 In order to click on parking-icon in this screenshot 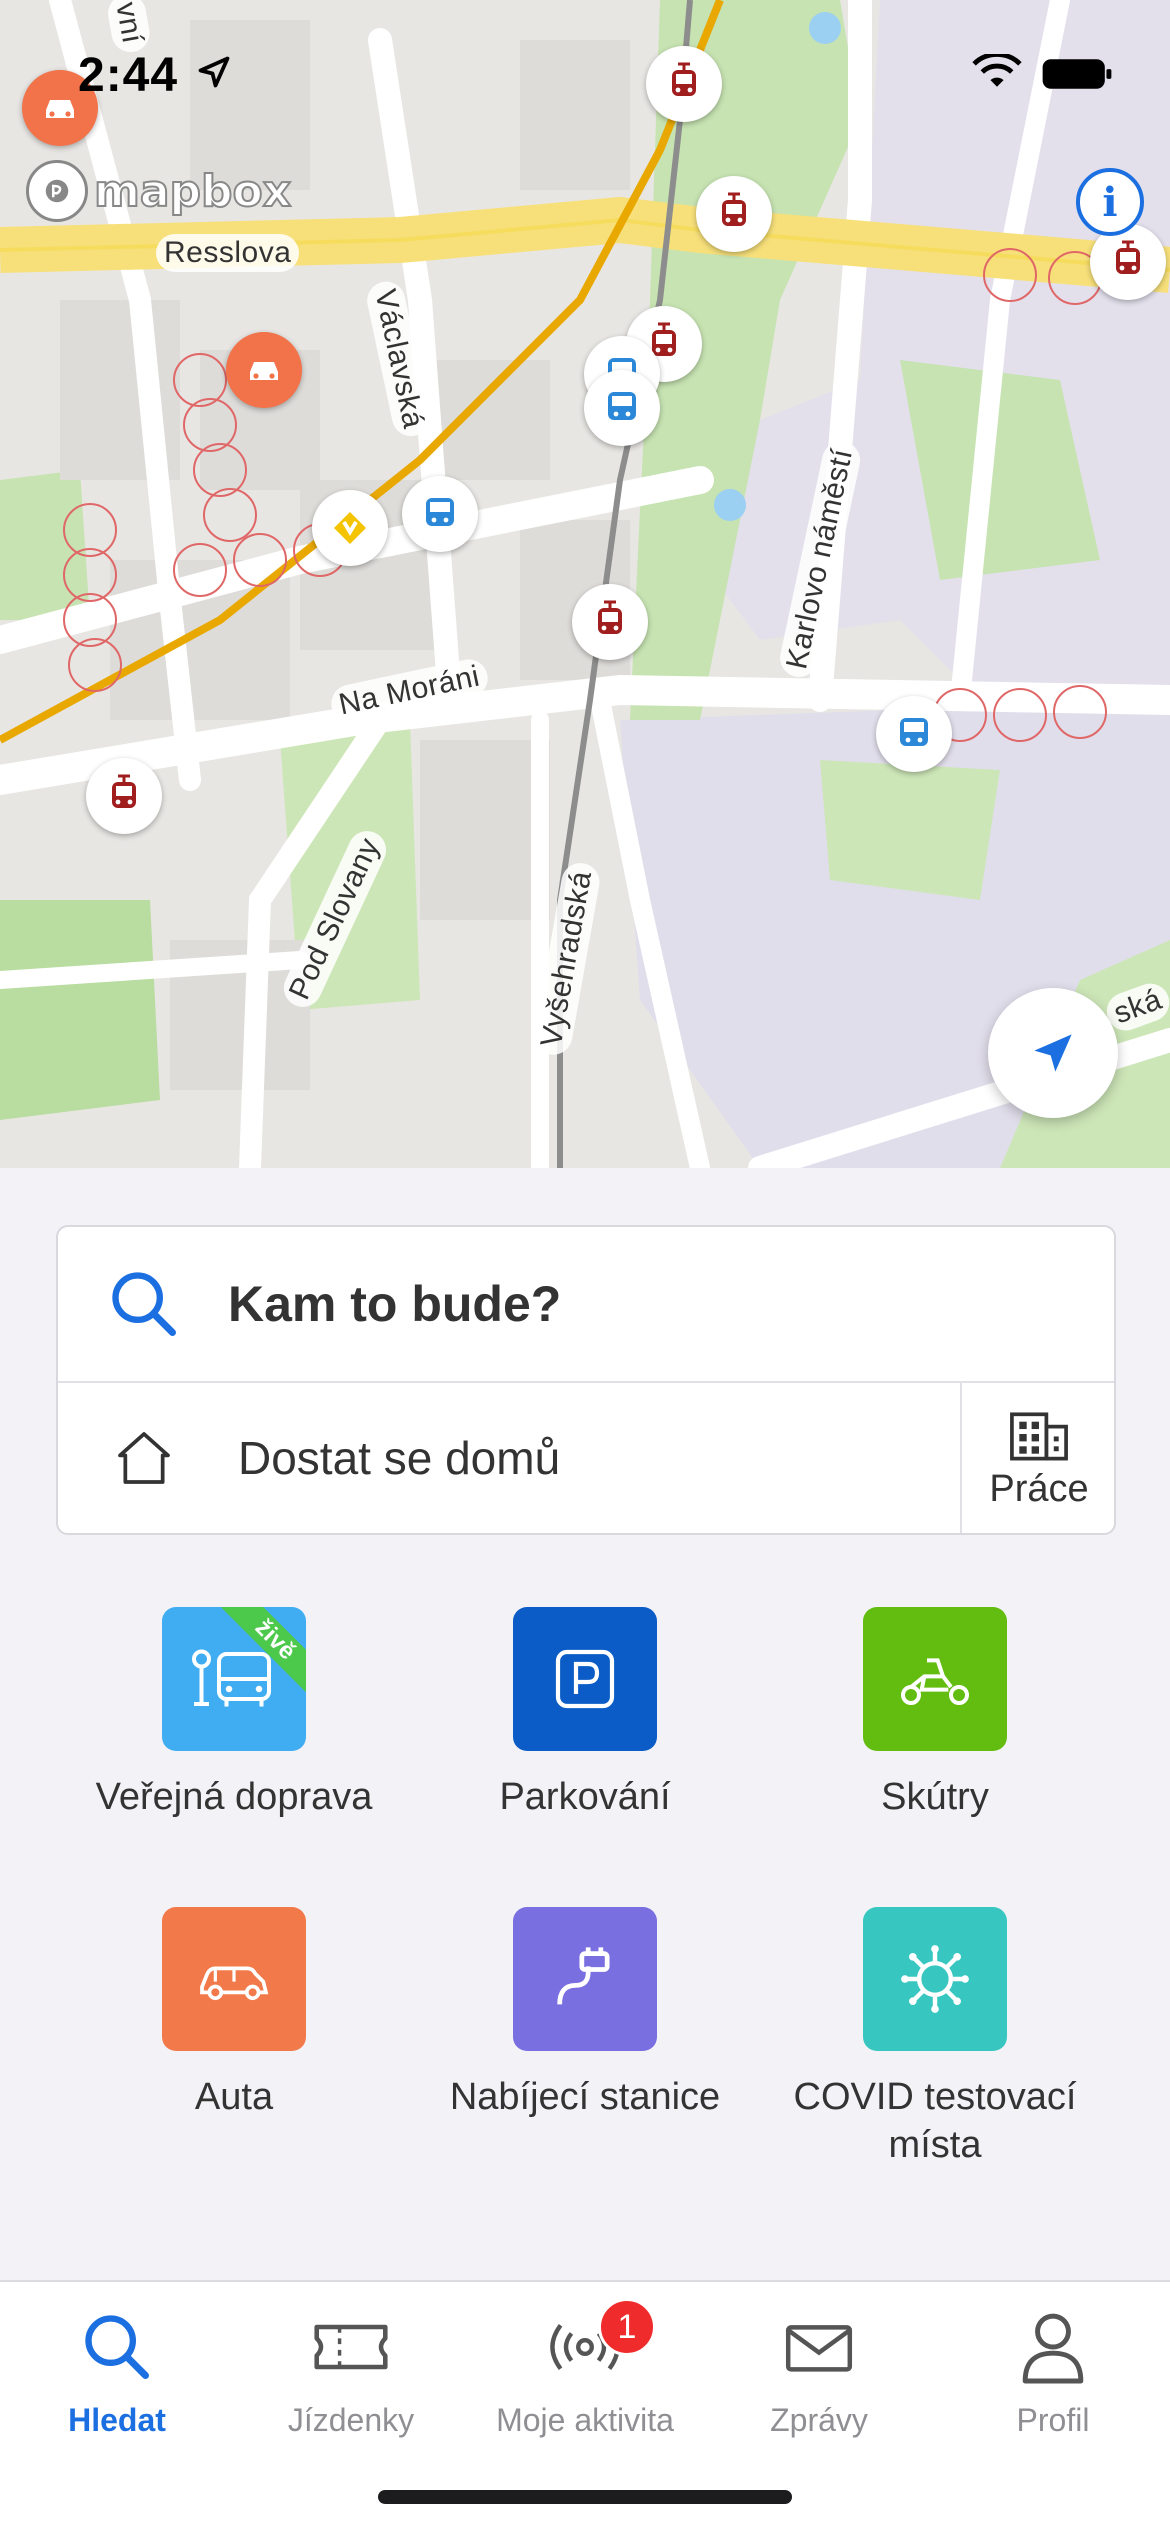, I will do `click(585, 1679)`.